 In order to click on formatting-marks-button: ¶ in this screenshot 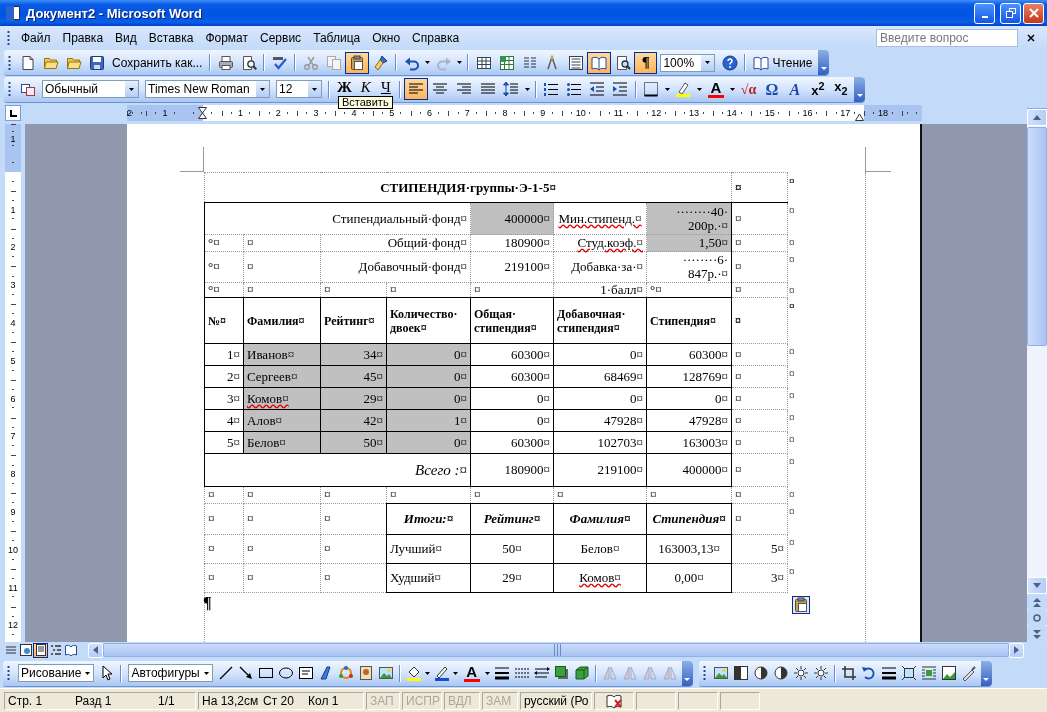, I will do `click(646, 62)`.